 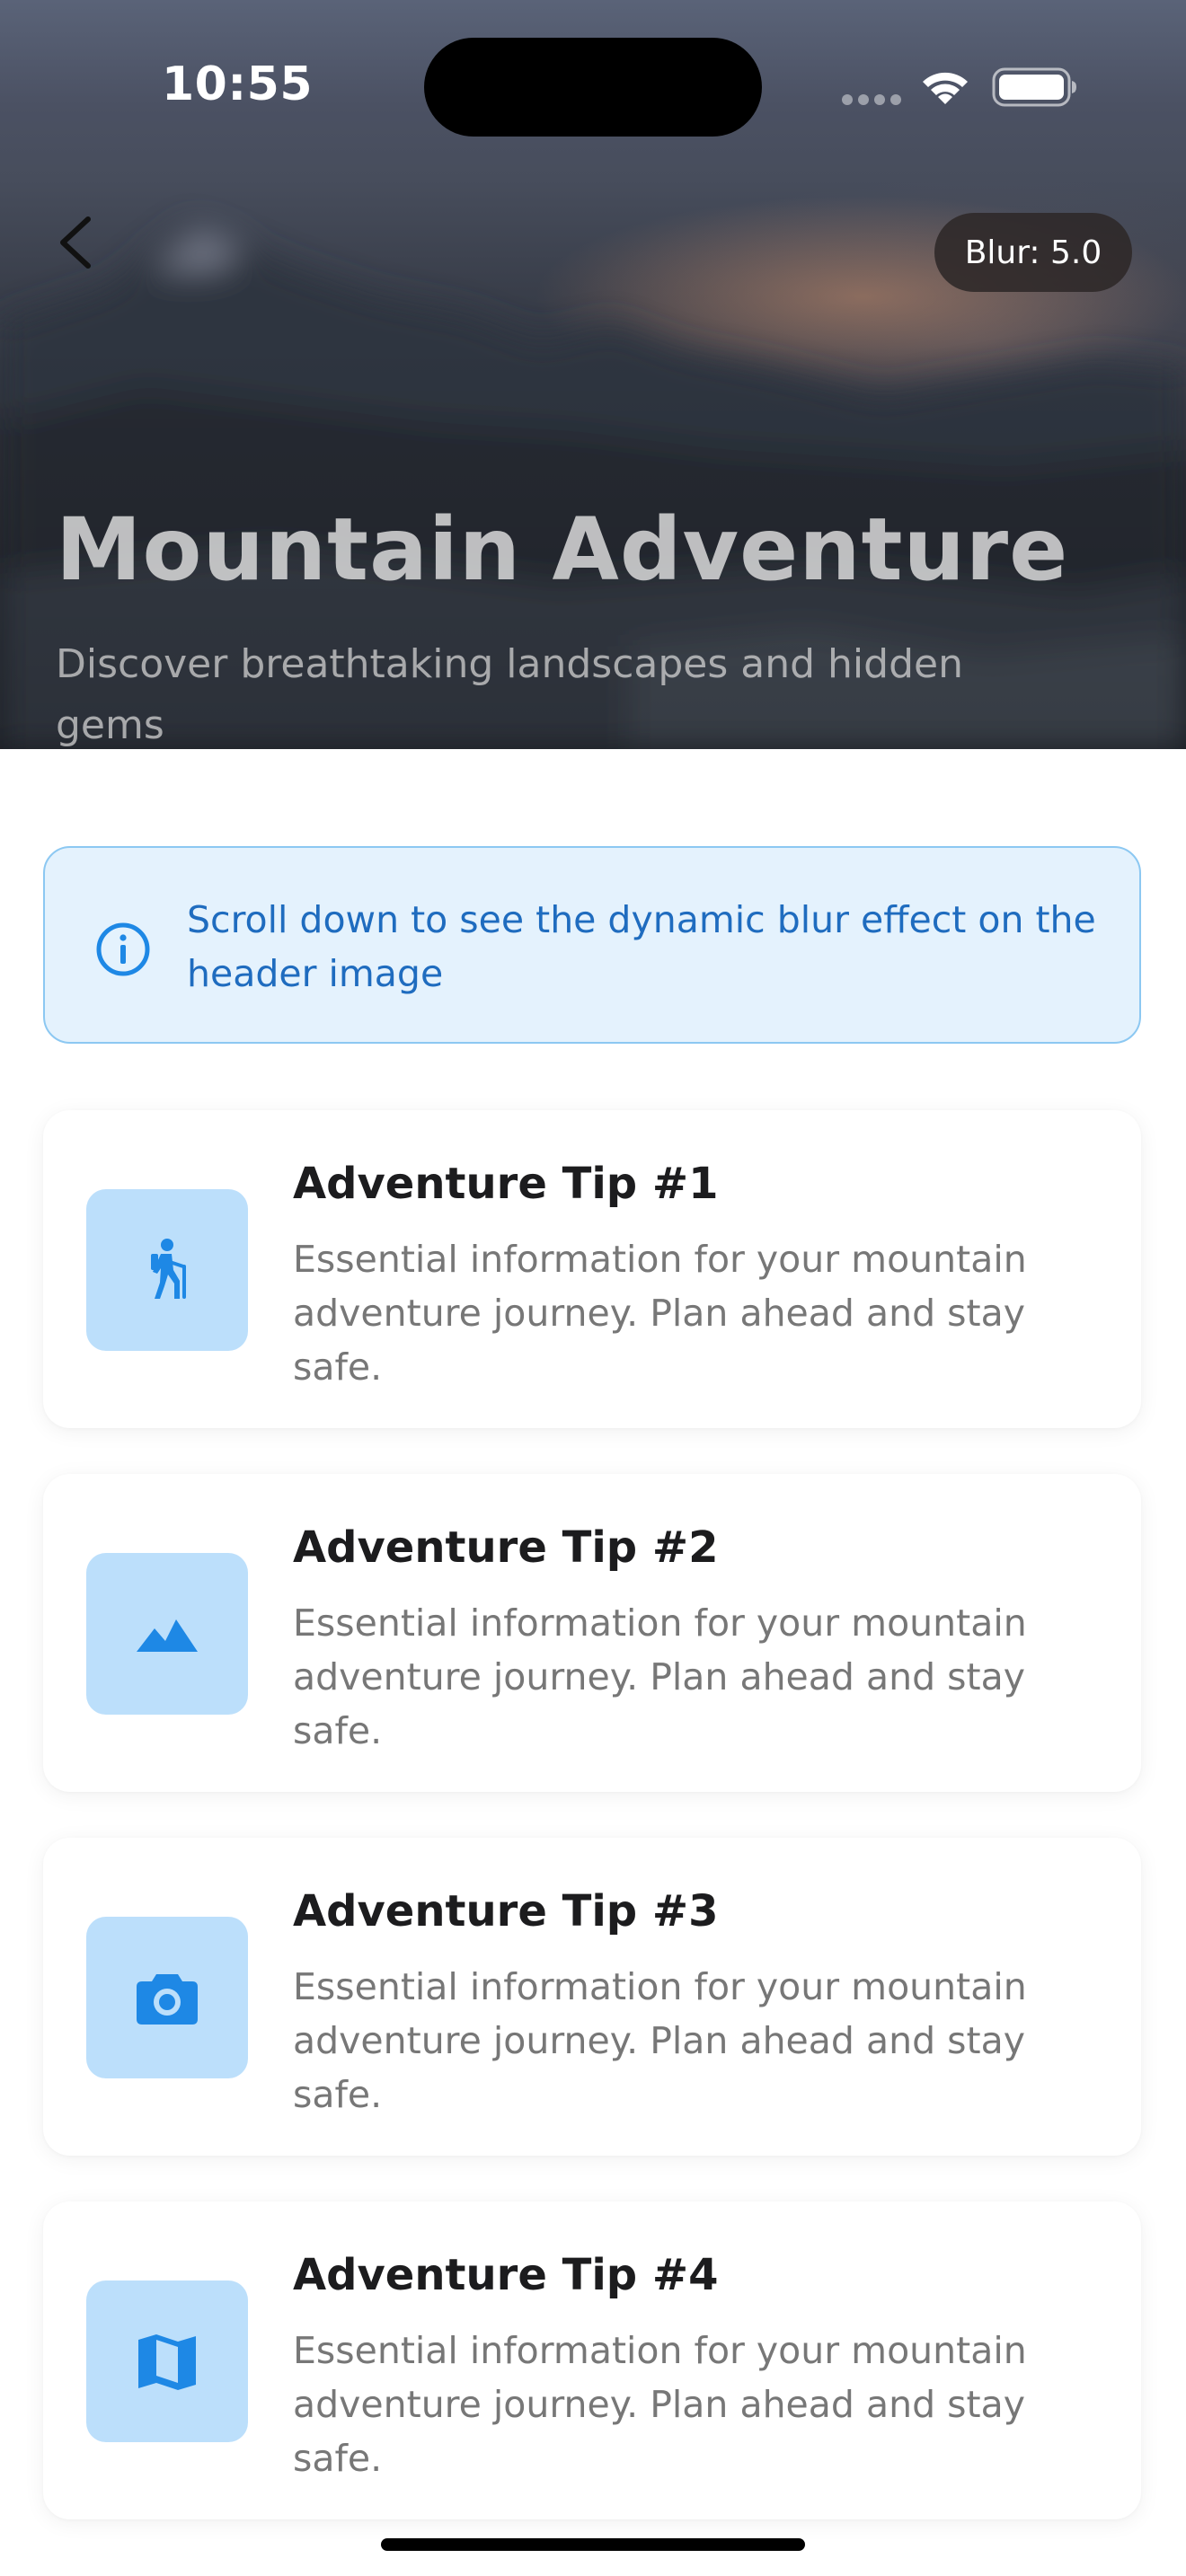 I want to click on landscape-icon, so click(x=167, y=1635).